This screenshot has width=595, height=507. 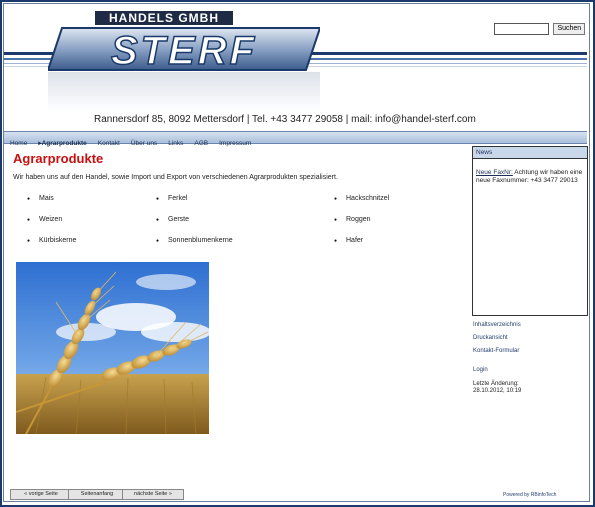 What do you see at coordinates (352, 219) in the screenshot?
I see `product-item: Roggen` at bounding box center [352, 219].